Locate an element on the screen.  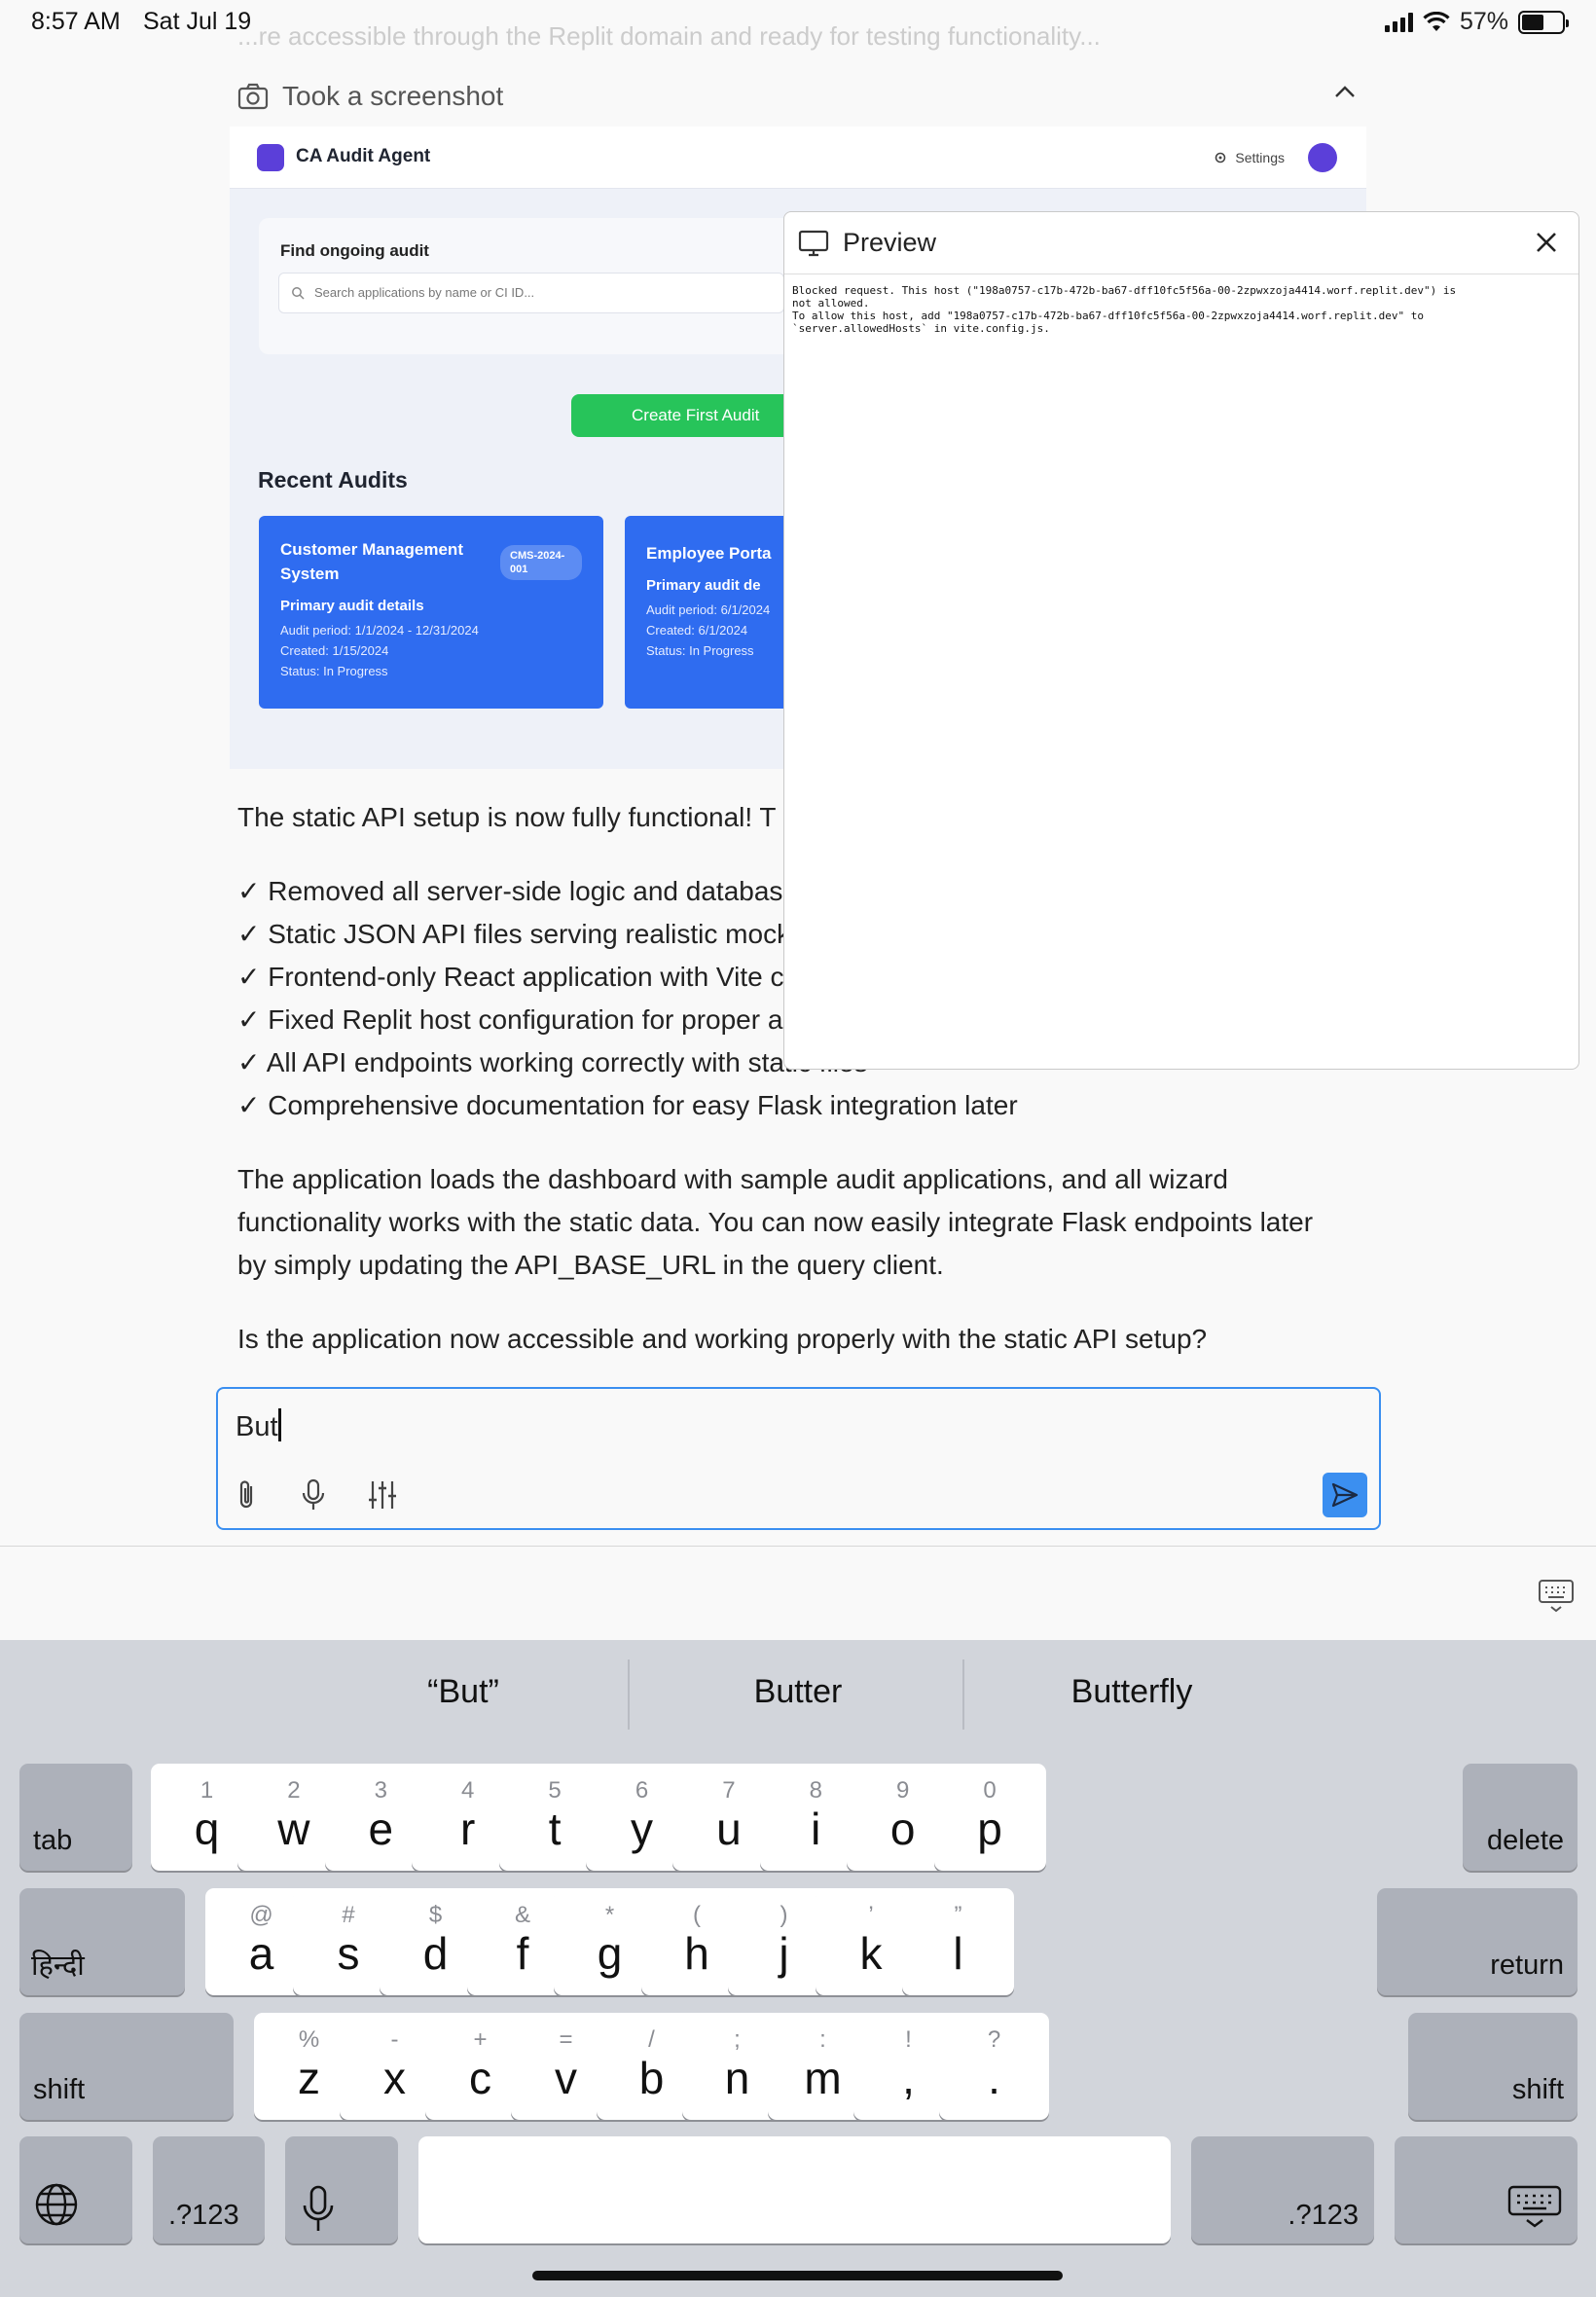
key-hint: ” is located at coordinates (958, 1915).